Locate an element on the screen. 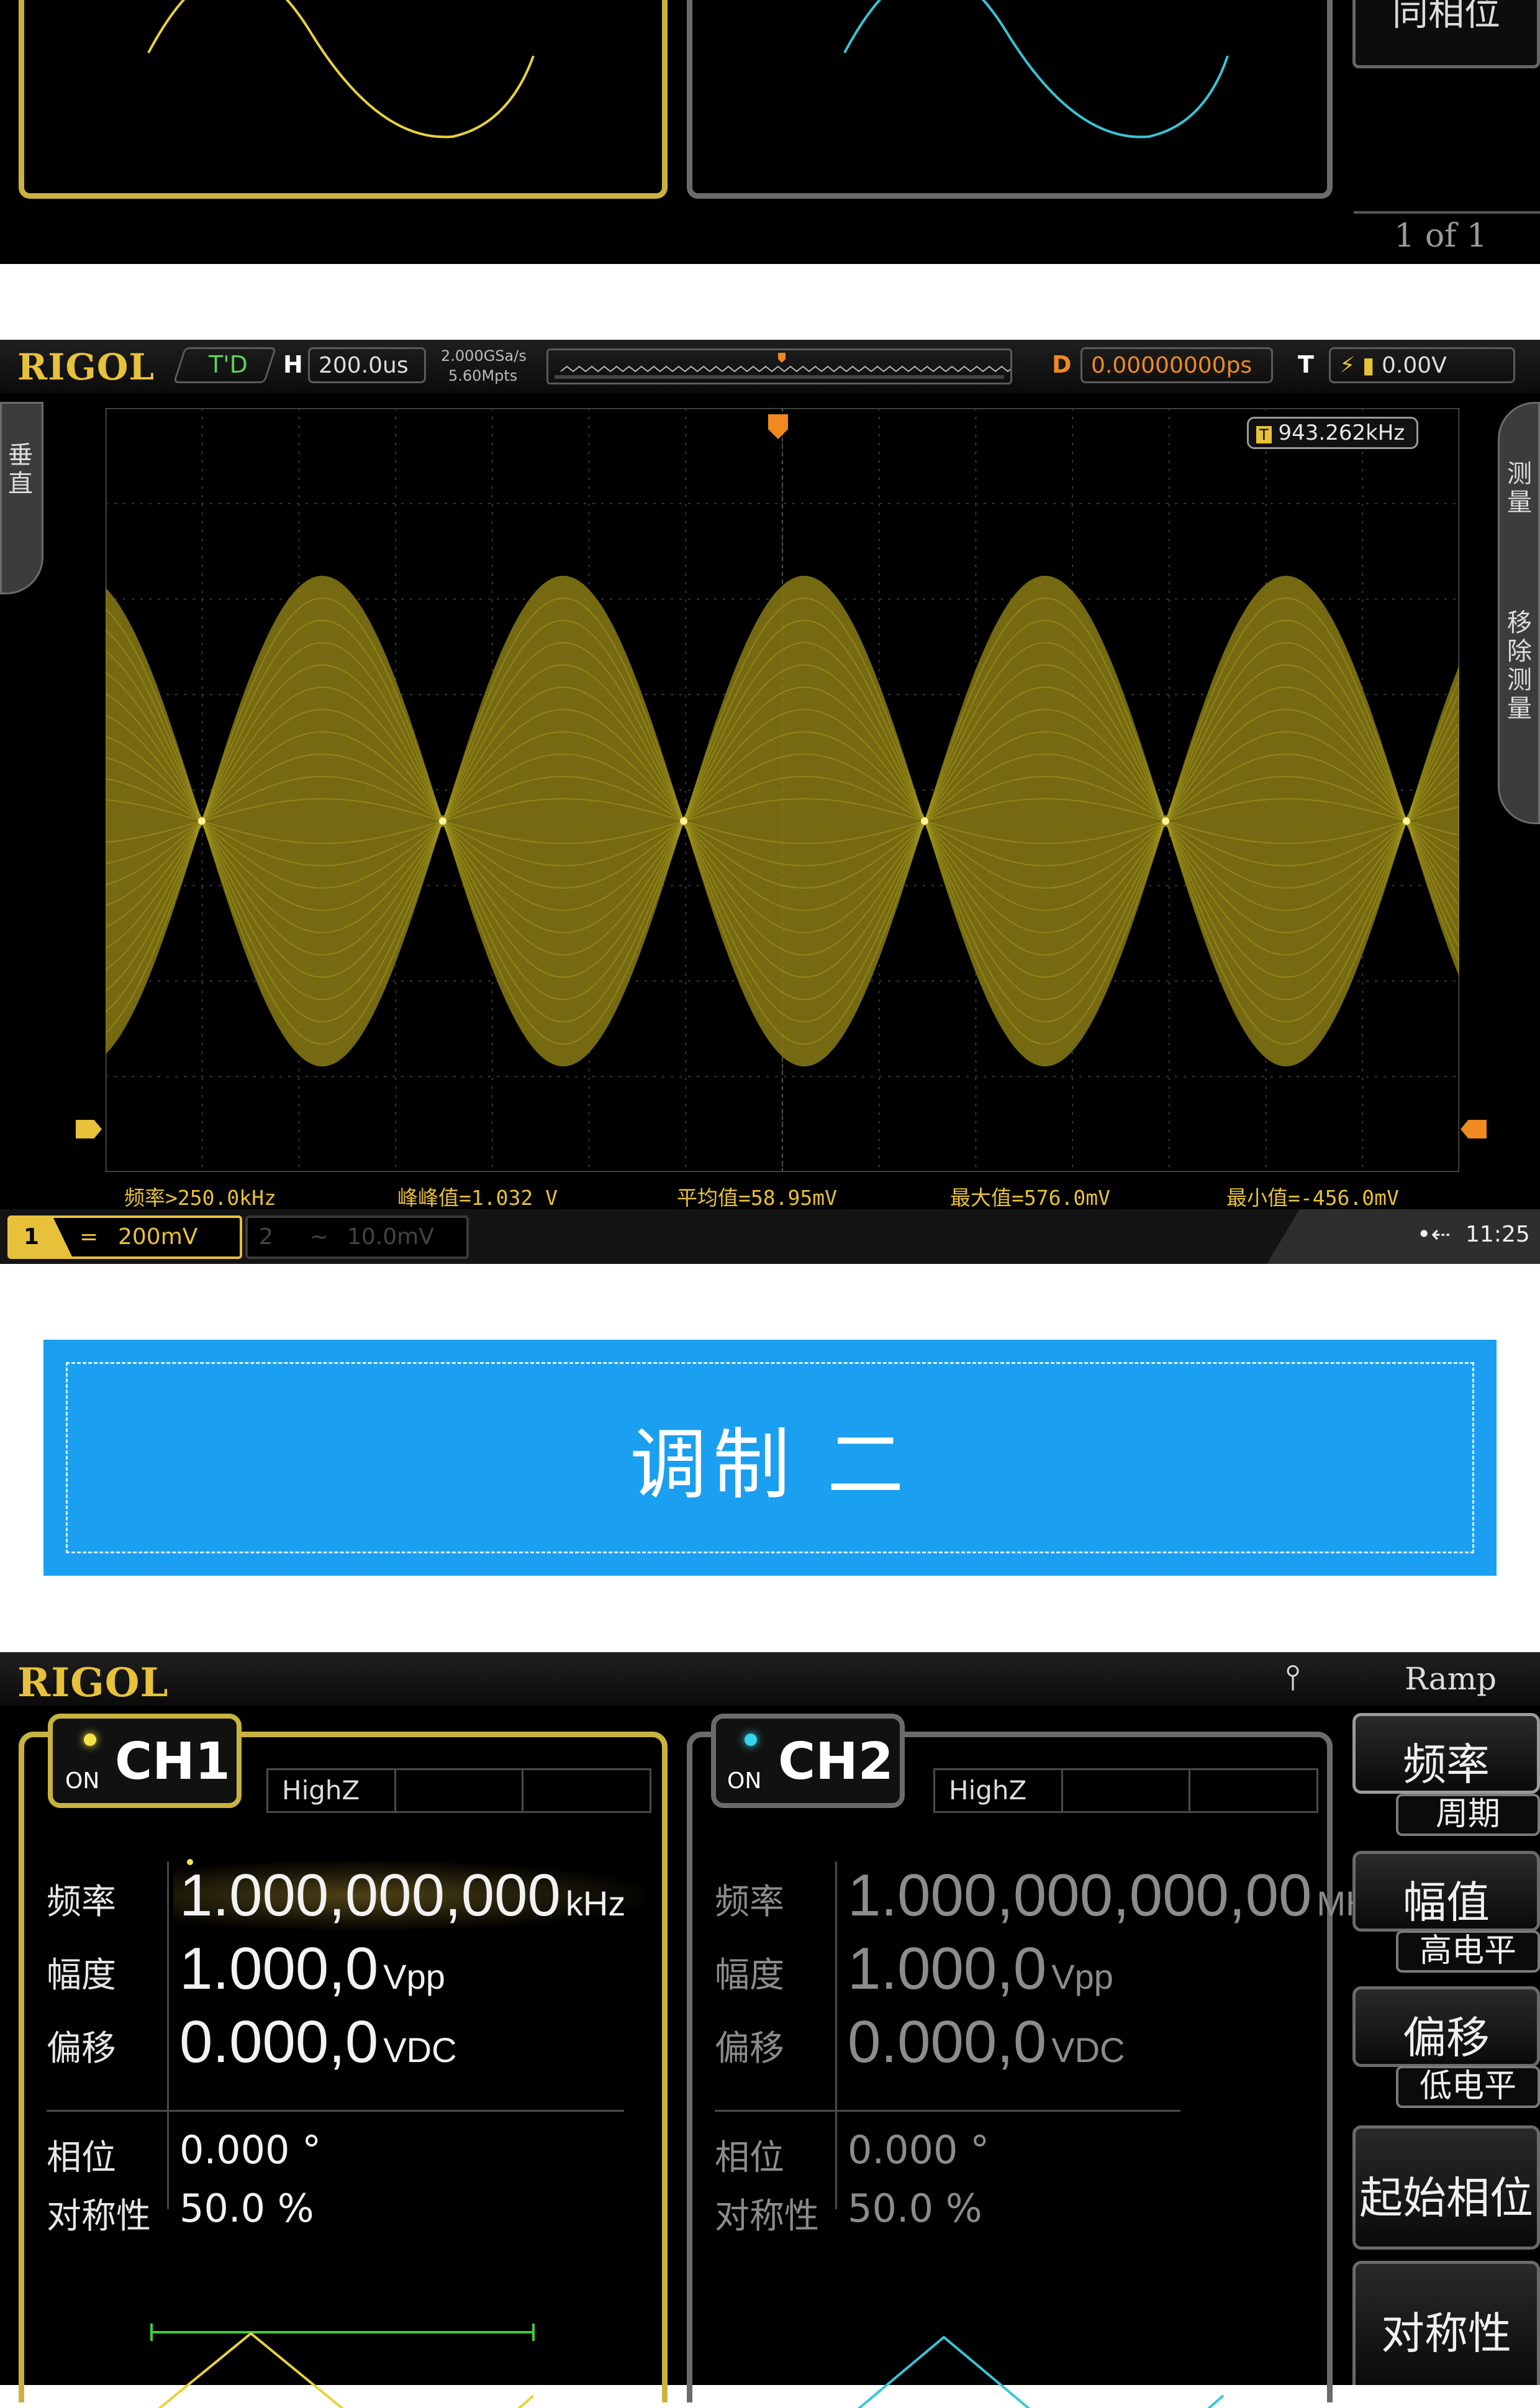 The image size is (1540, 2408). ch2-ramp-preview is located at coordinates (1041, 2371).